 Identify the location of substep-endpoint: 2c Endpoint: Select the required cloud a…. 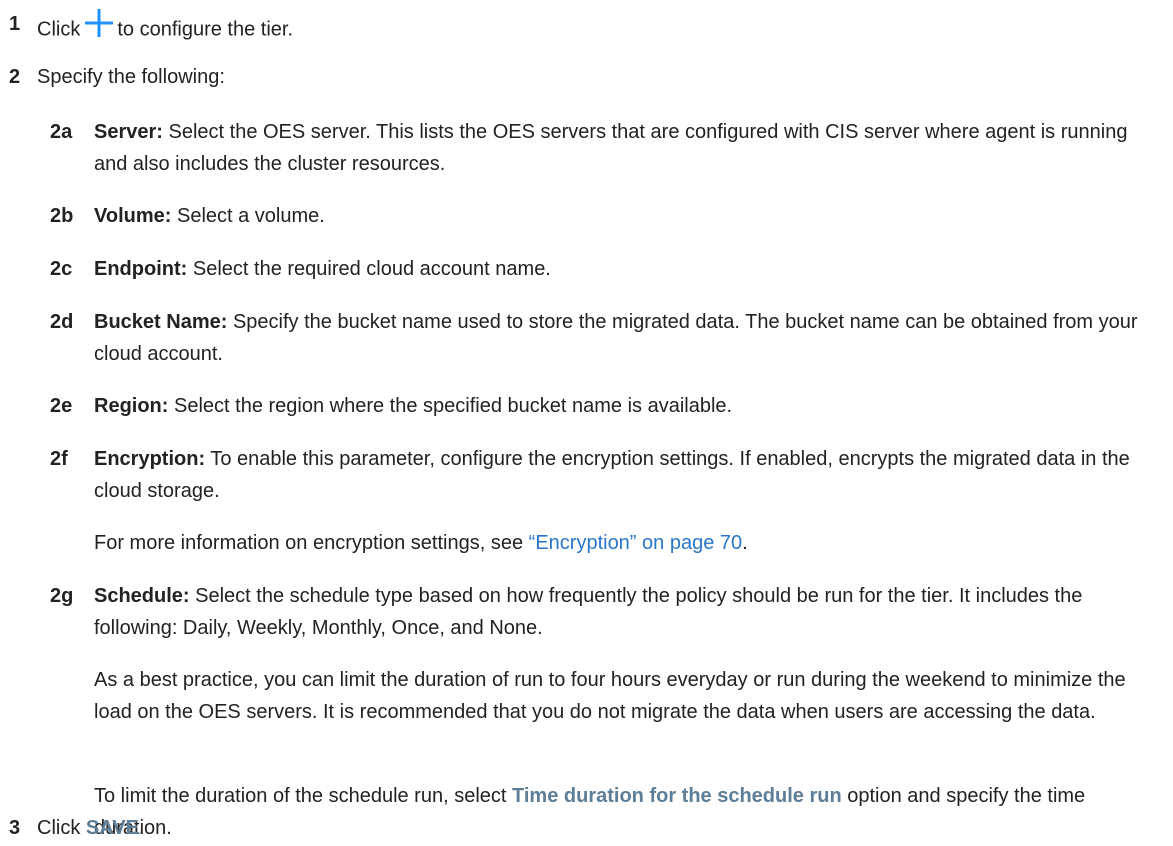
(608, 269).